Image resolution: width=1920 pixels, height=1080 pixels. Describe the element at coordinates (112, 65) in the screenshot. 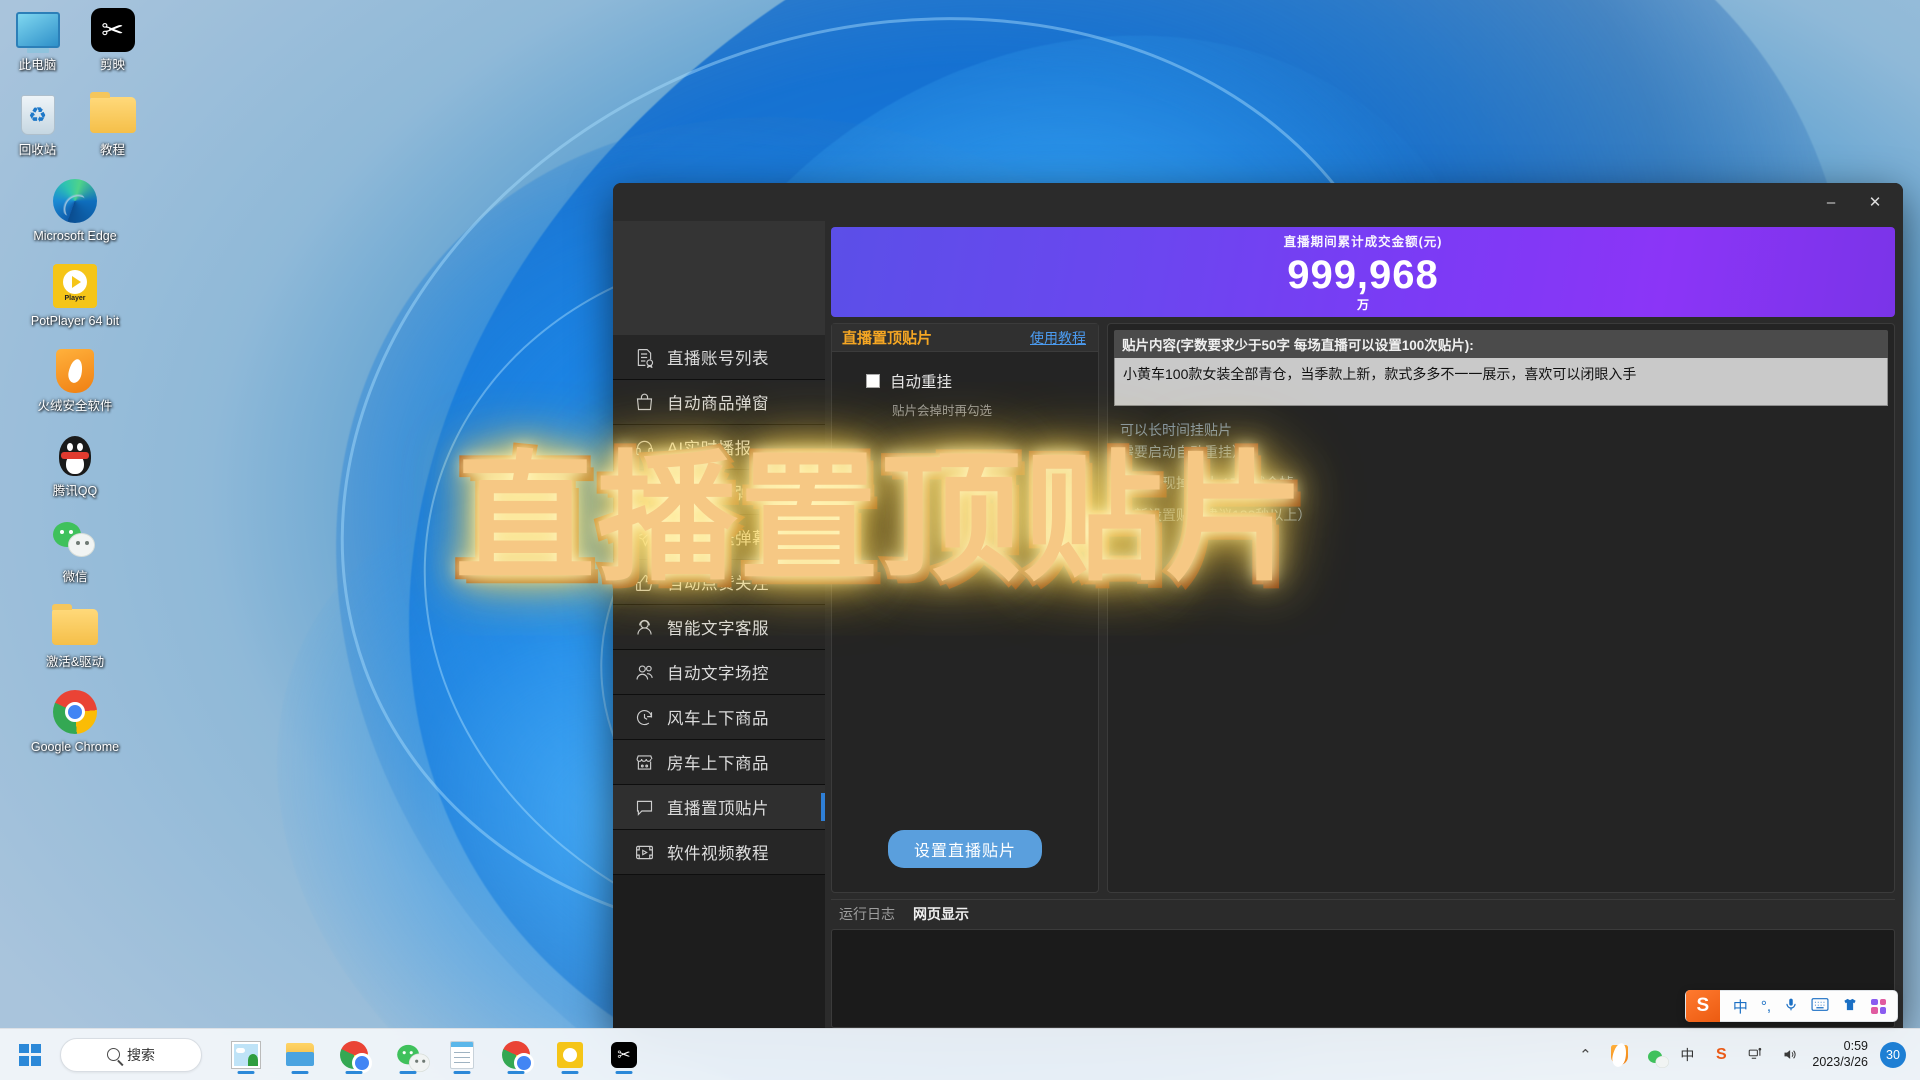

I see `desktop-icon-label: 剪映` at that location.